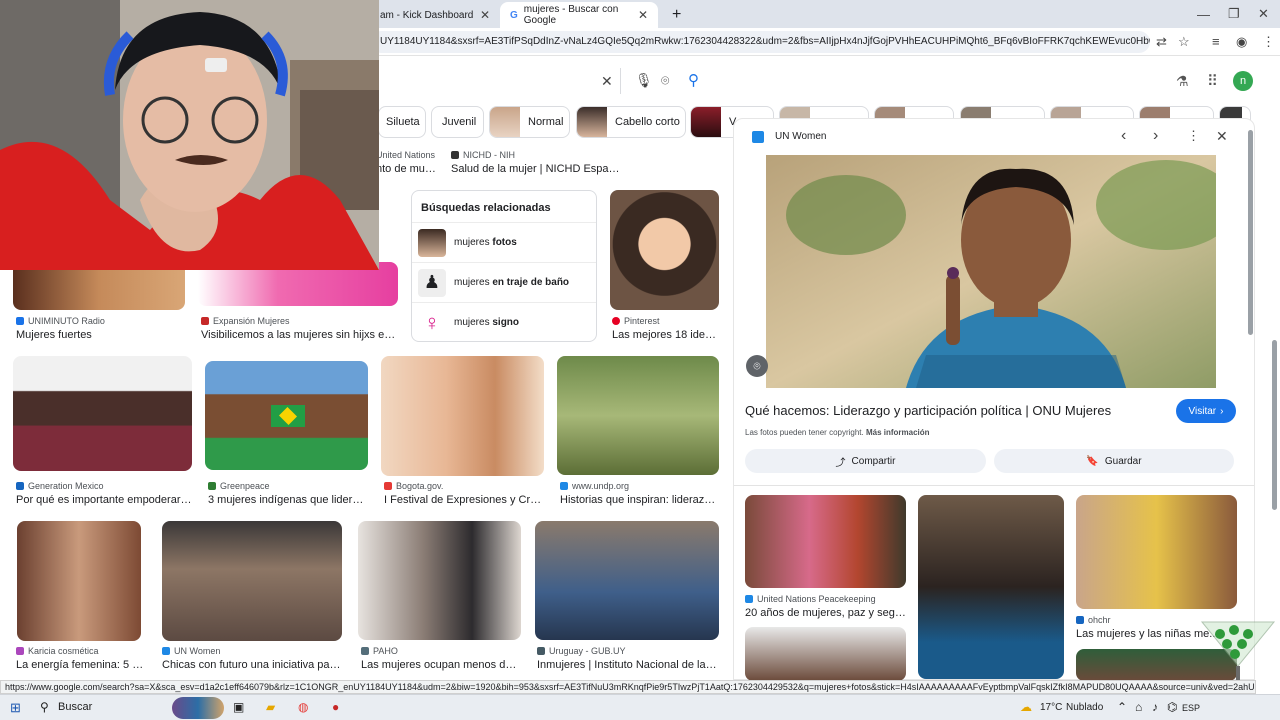 This screenshot has width=1280, height=720. What do you see at coordinates (60, 321) in the screenshot?
I see `result-source: UNIMINUTO Radio` at bounding box center [60, 321].